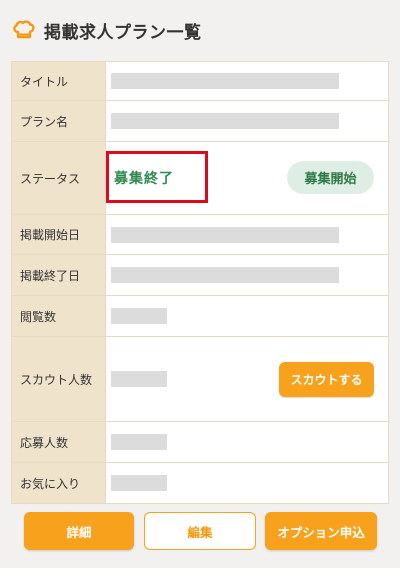 The image size is (400, 568). Describe the element at coordinates (59, 81) in the screenshot. I see `row-label: タイトル` at that location.